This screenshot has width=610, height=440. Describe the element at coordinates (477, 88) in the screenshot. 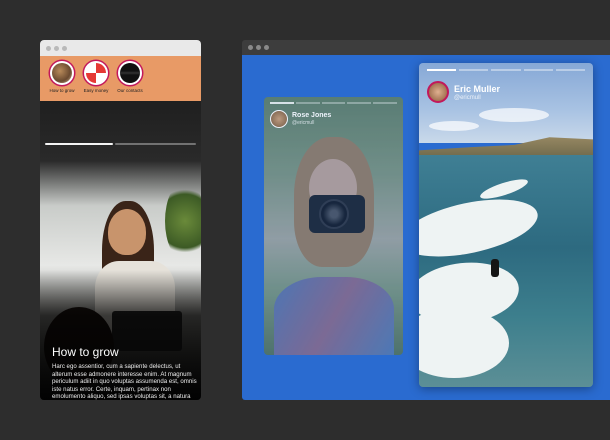

I see `user-name: Eric Muller` at that location.